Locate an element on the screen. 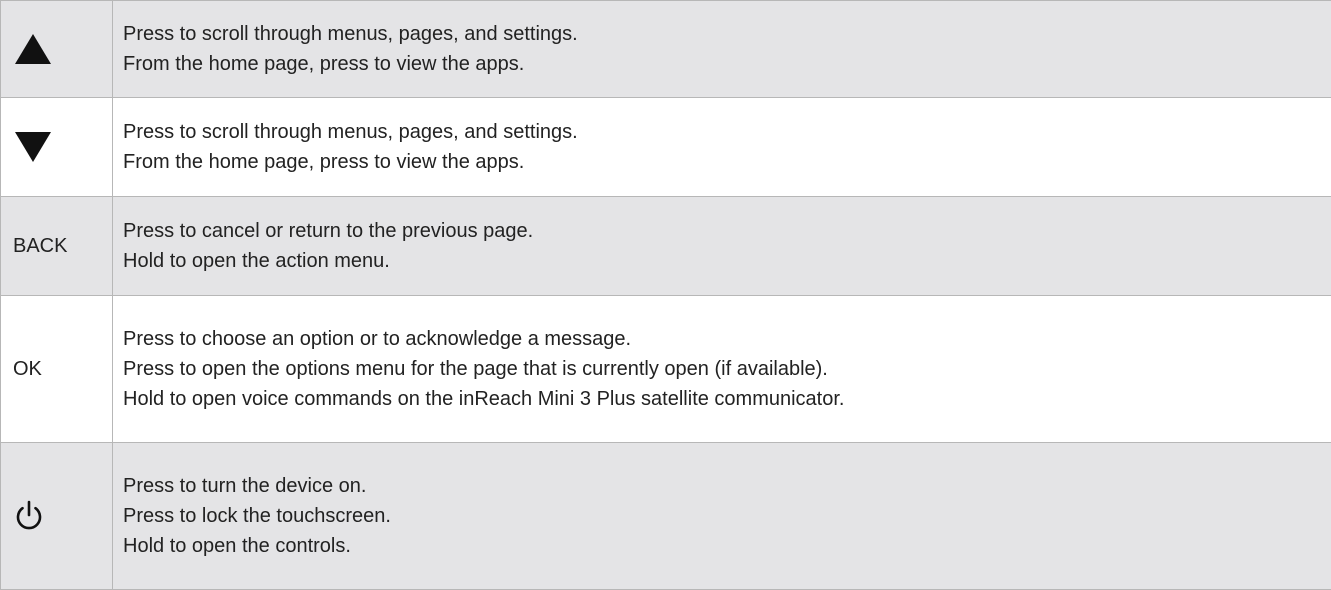  key-cell-up is located at coordinates (57, 49).